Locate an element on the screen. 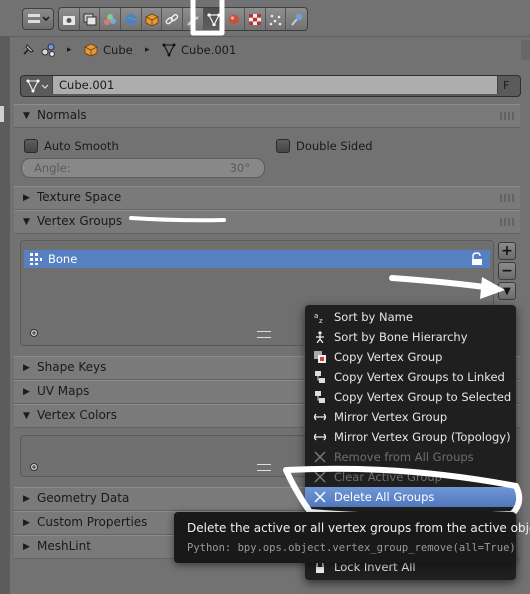 The image size is (530, 594). list-item-label: Bone is located at coordinates (63, 259).